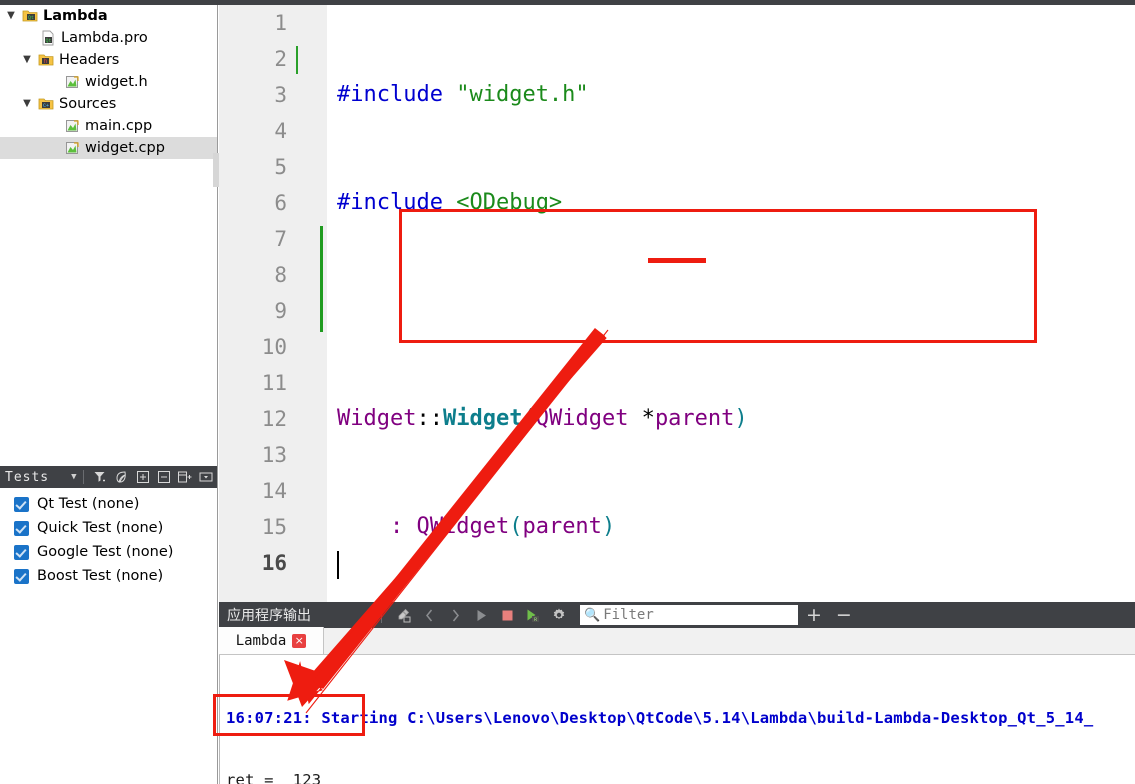 This screenshot has height=784, width=1135. Describe the element at coordinates (274, 419) in the screenshot. I see `line-number: 12` at that location.